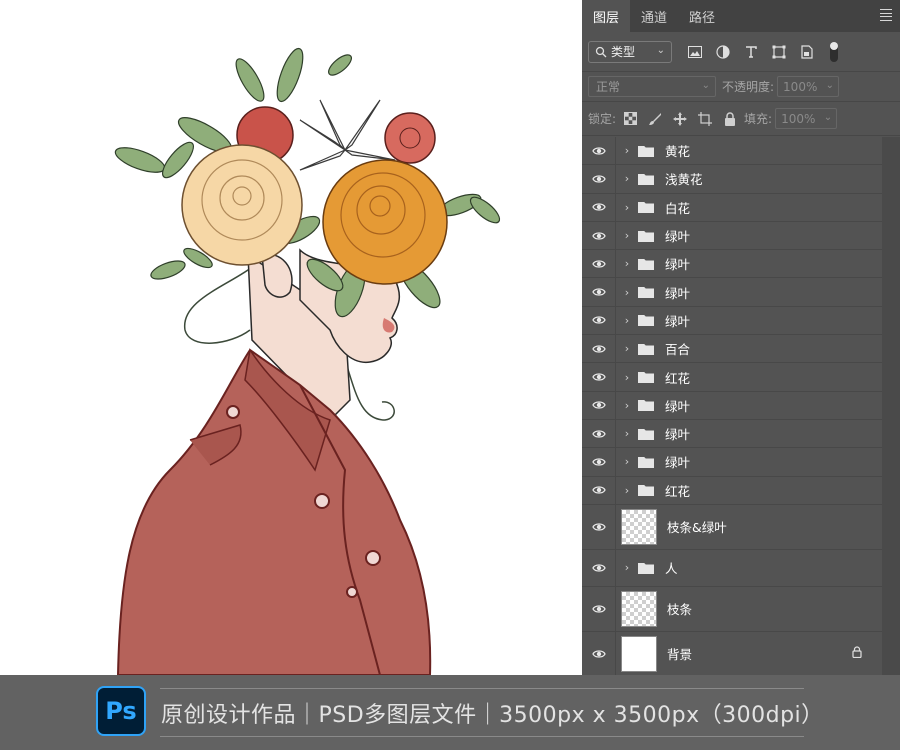  I want to click on search-icon, so click(601, 51).